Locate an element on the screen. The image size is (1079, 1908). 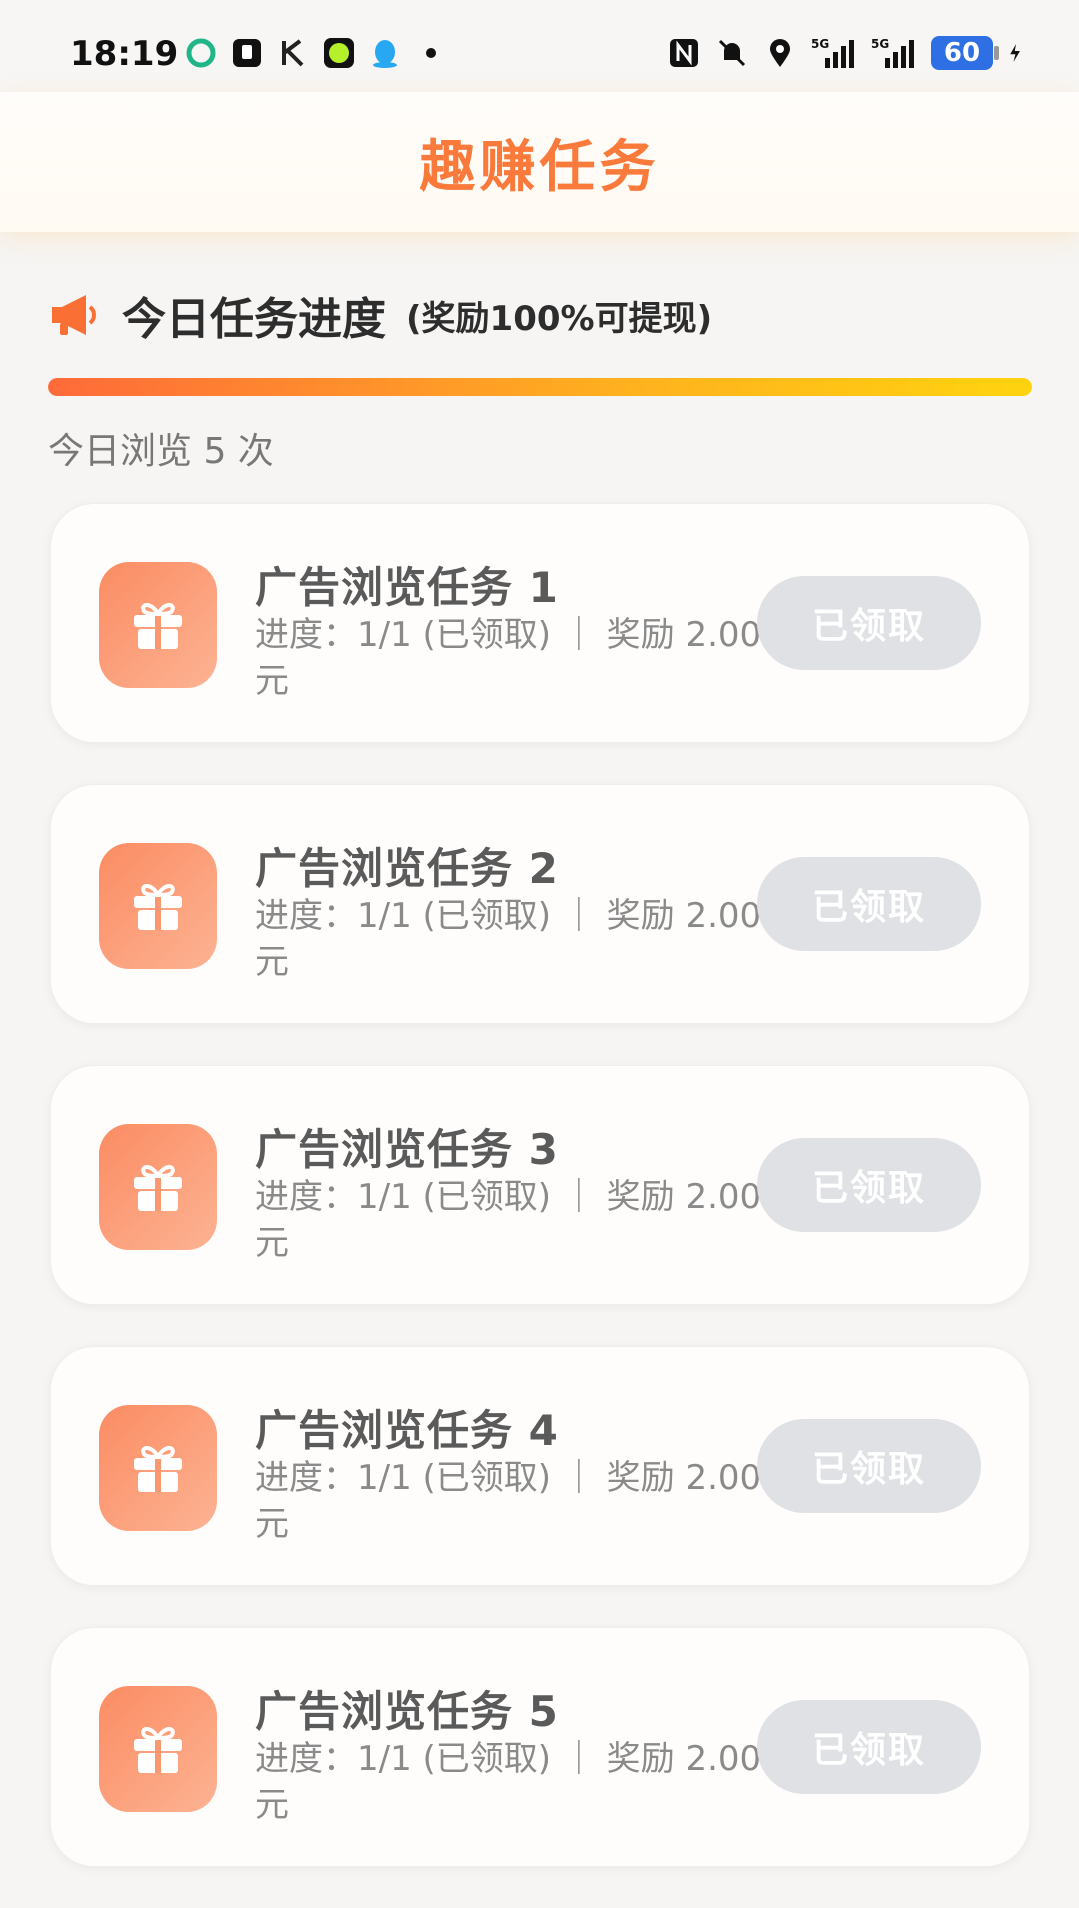
task-name: 广告浏览任务 1 is located at coordinates (407, 587).